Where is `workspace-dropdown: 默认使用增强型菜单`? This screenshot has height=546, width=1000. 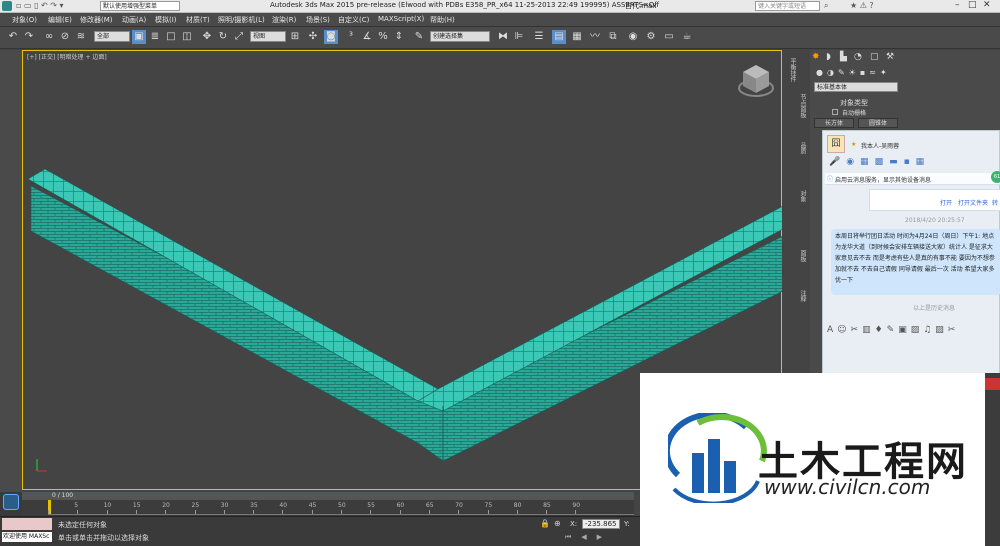 workspace-dropdown: 默认使用增强型菜单 is located at coordinates (140, 6).